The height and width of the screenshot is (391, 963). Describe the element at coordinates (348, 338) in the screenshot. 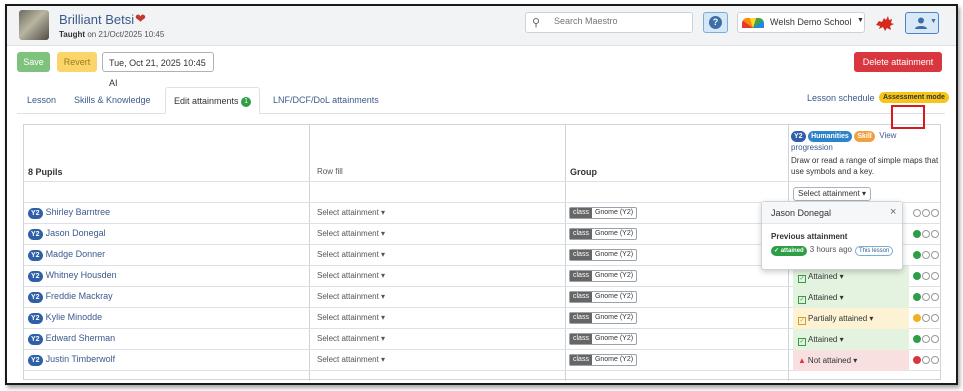

I see `row-fill-select-label: Select attainment` at that location.